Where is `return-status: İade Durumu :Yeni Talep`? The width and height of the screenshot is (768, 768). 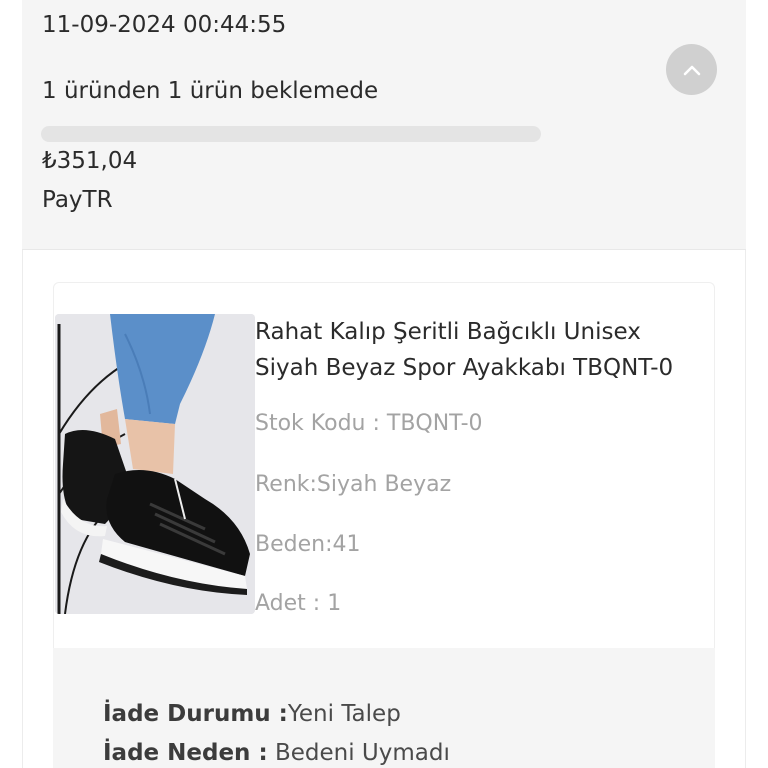
return-status: İade Durumu :Yeni Talep is located at coordinates (252, 714).